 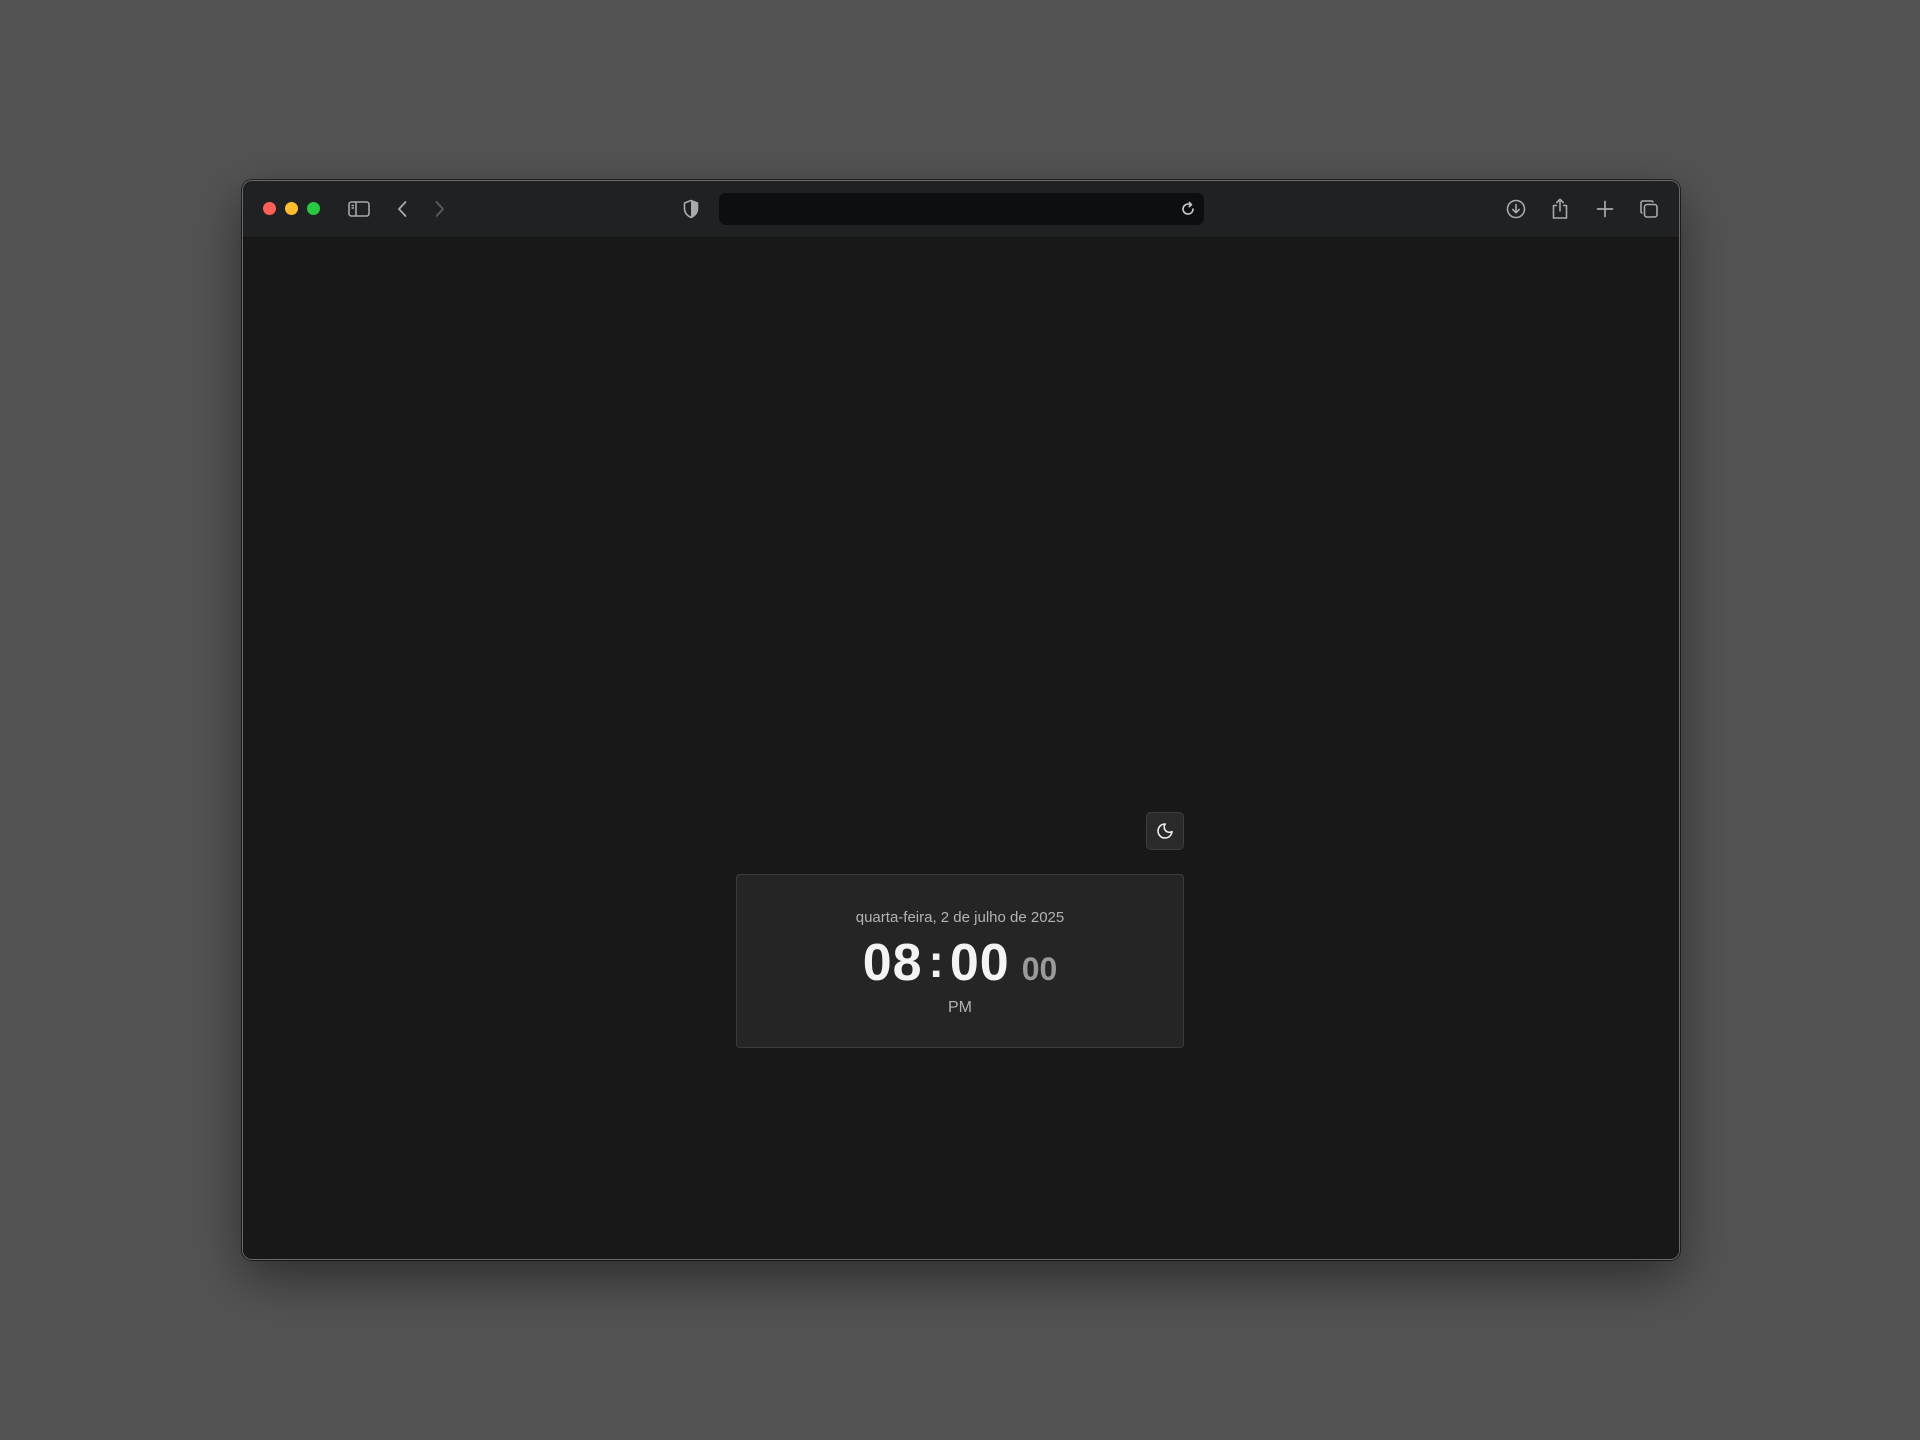 I want to click on tab-overview-button, so click(x=1649, y=209).